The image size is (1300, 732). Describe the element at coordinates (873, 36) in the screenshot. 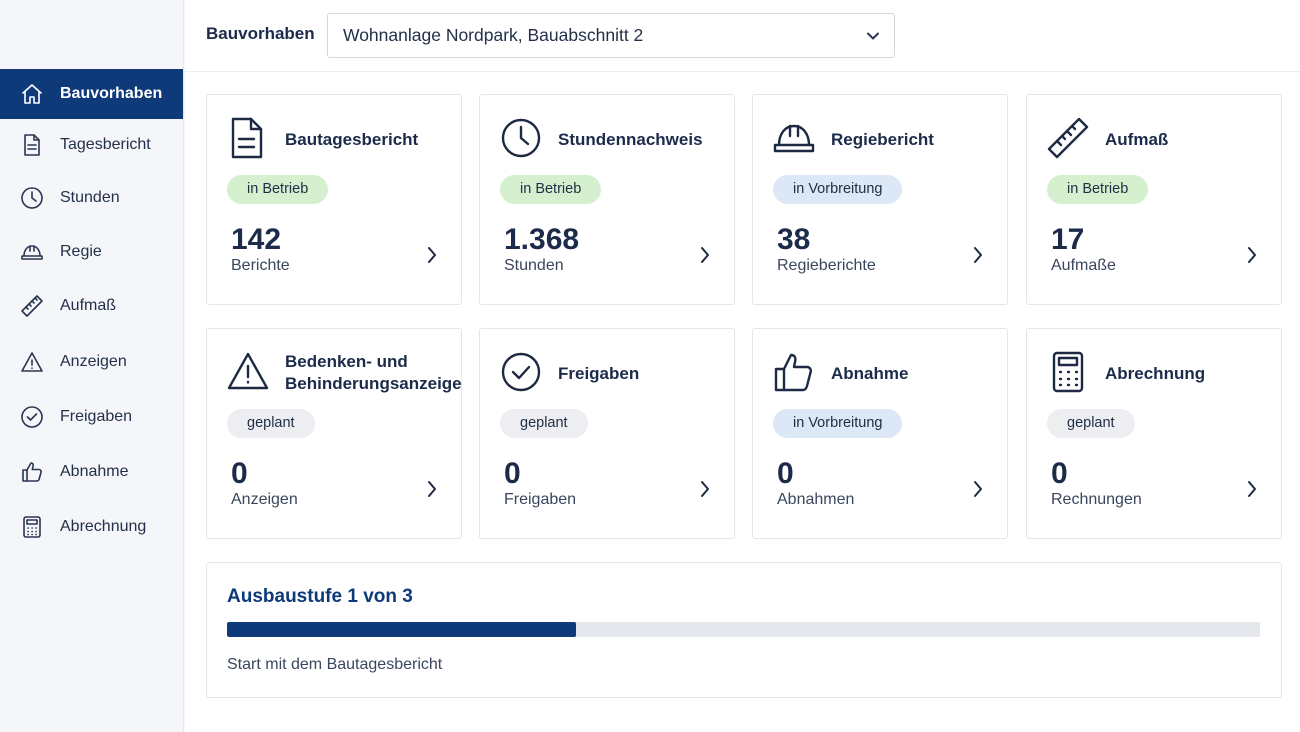

I see `chevron-down-icon` at that location.